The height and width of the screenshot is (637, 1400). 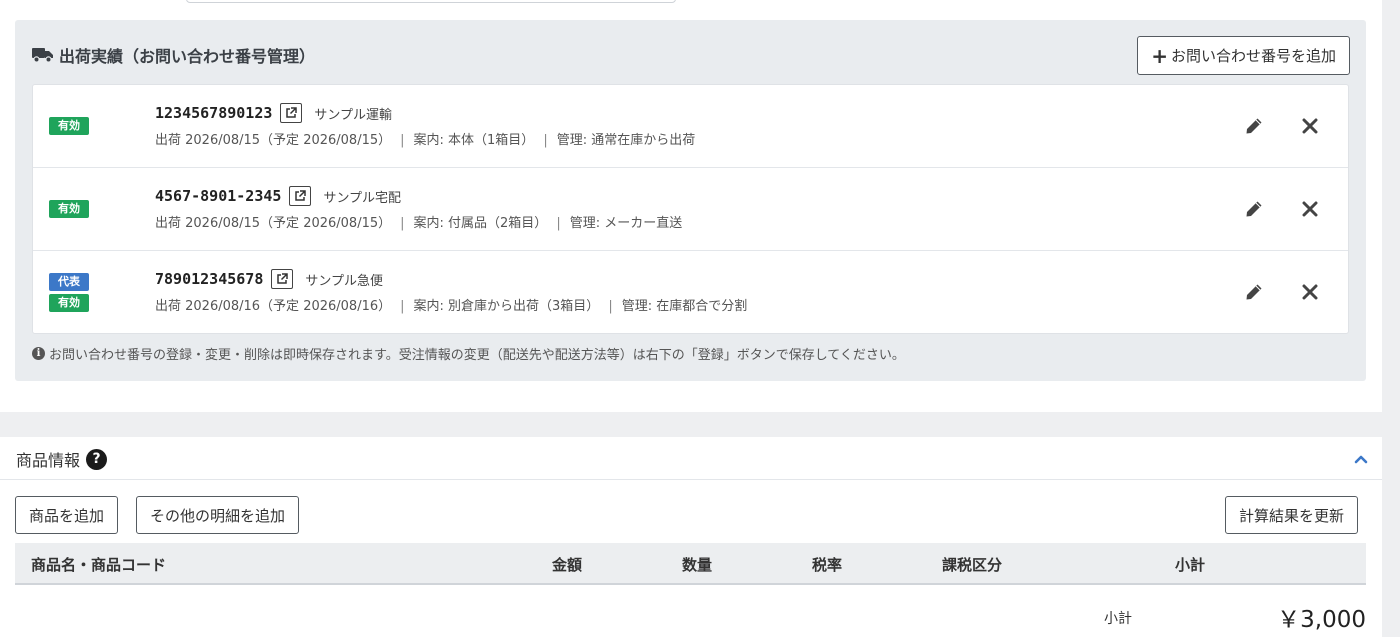 I want to click on chevron-up-icon, so click(x=1361, y=458).